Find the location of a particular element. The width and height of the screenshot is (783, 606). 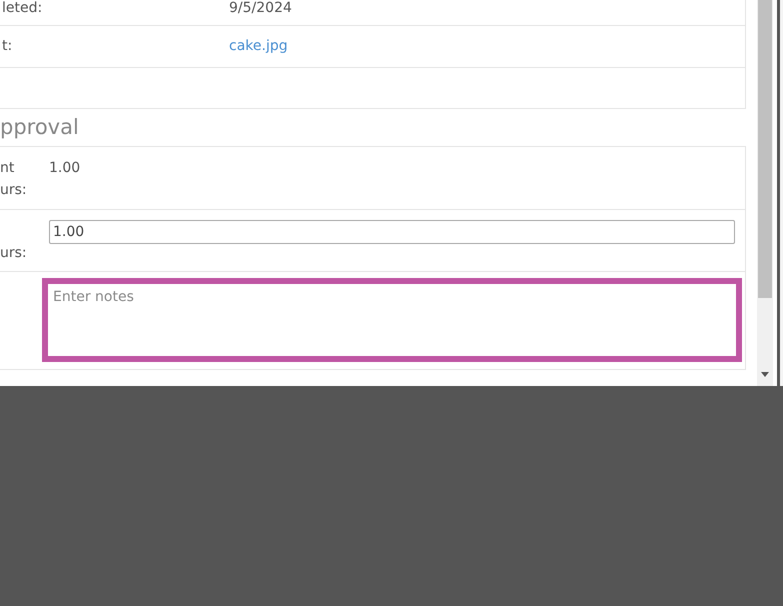

field-label: nt urs: is located at coordinates (14, 179).